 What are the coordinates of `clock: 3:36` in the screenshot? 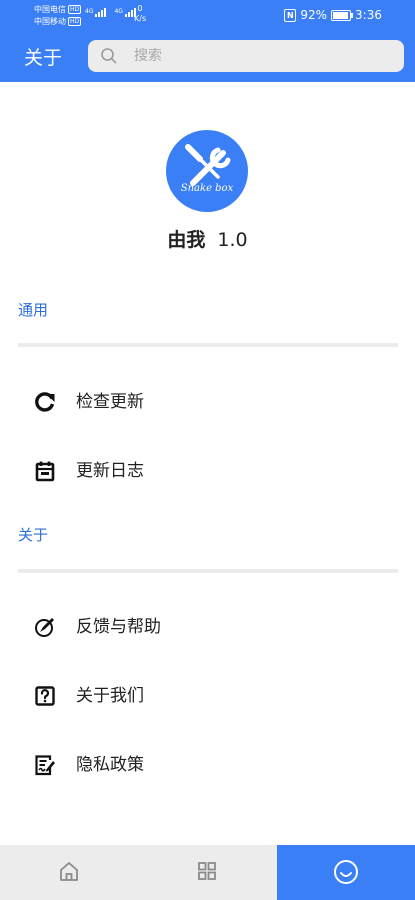 It's located at (368, 15).